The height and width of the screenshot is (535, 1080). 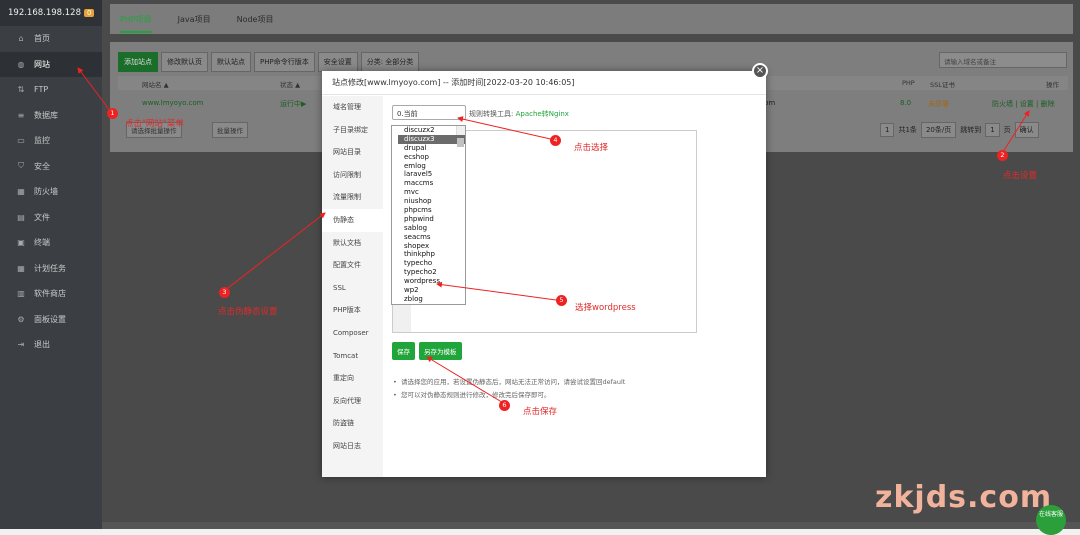 What do you see at coordinates (605, 308) in the screenshot?
I see `step-label-5: 选择wordpress` at bounding box center [605, 308].